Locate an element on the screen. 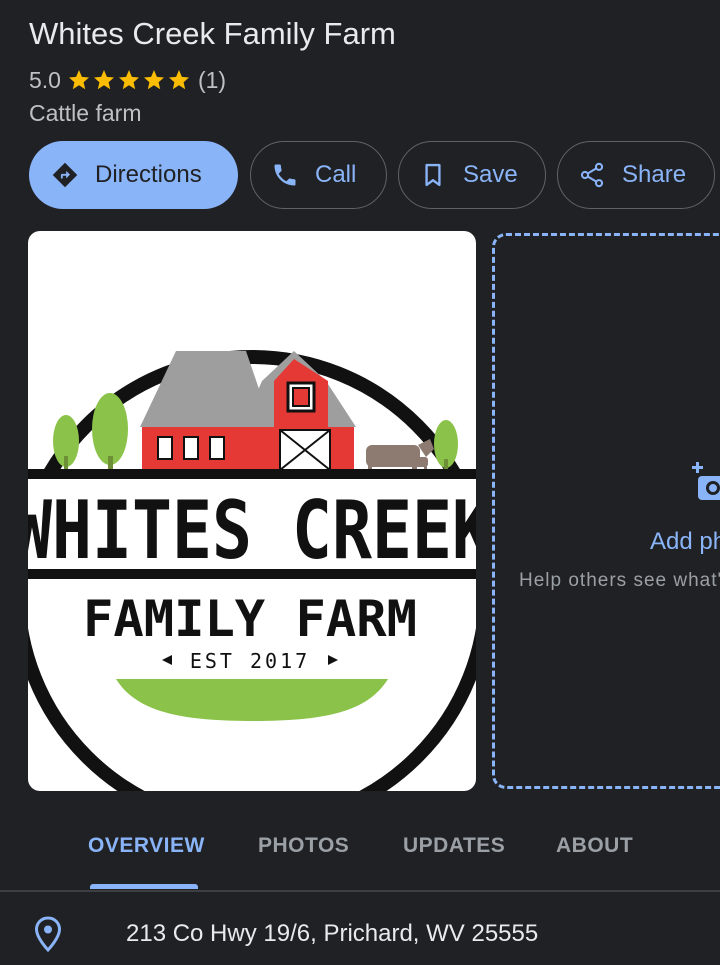 The height and width of the screenshot is (965, 720). add-photo-camera-icon is located at coordinates (706, 481).